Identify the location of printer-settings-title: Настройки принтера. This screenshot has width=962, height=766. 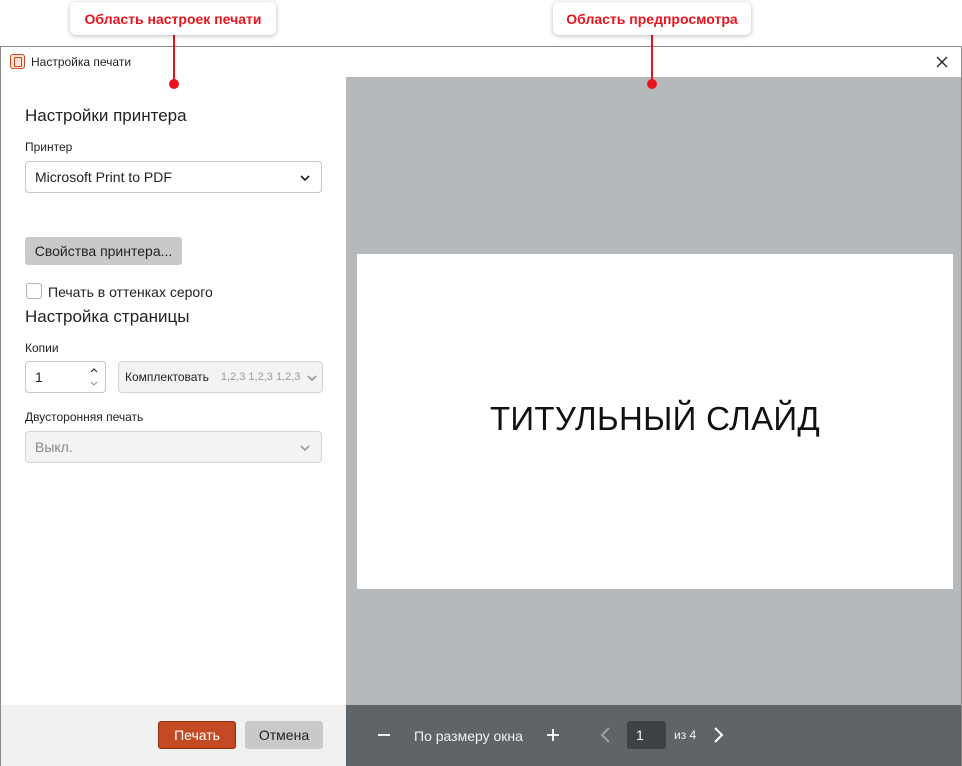
(106, 115).